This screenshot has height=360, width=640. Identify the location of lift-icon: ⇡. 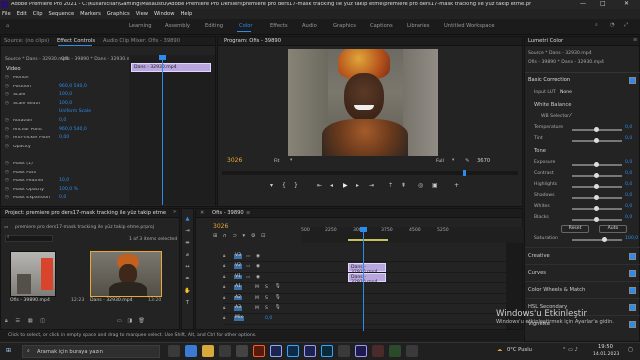
(390, 186).